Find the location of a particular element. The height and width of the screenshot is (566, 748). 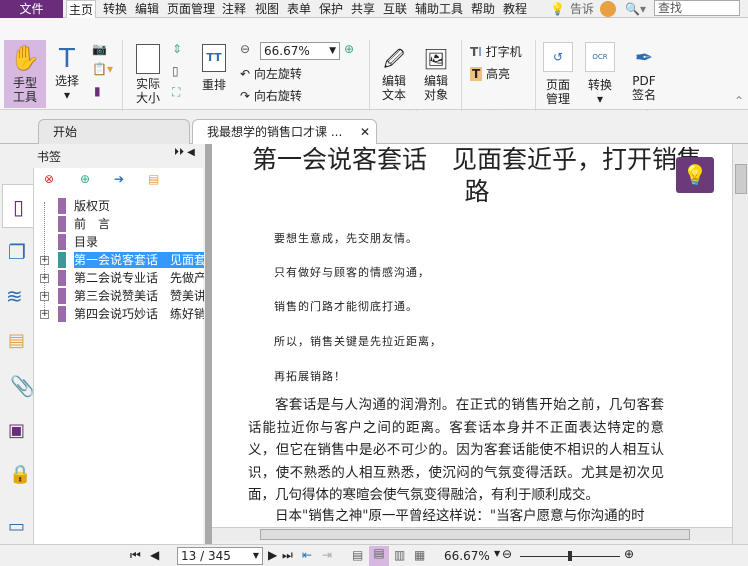

reflow-icon: TT is located at coordinates (214, 58).